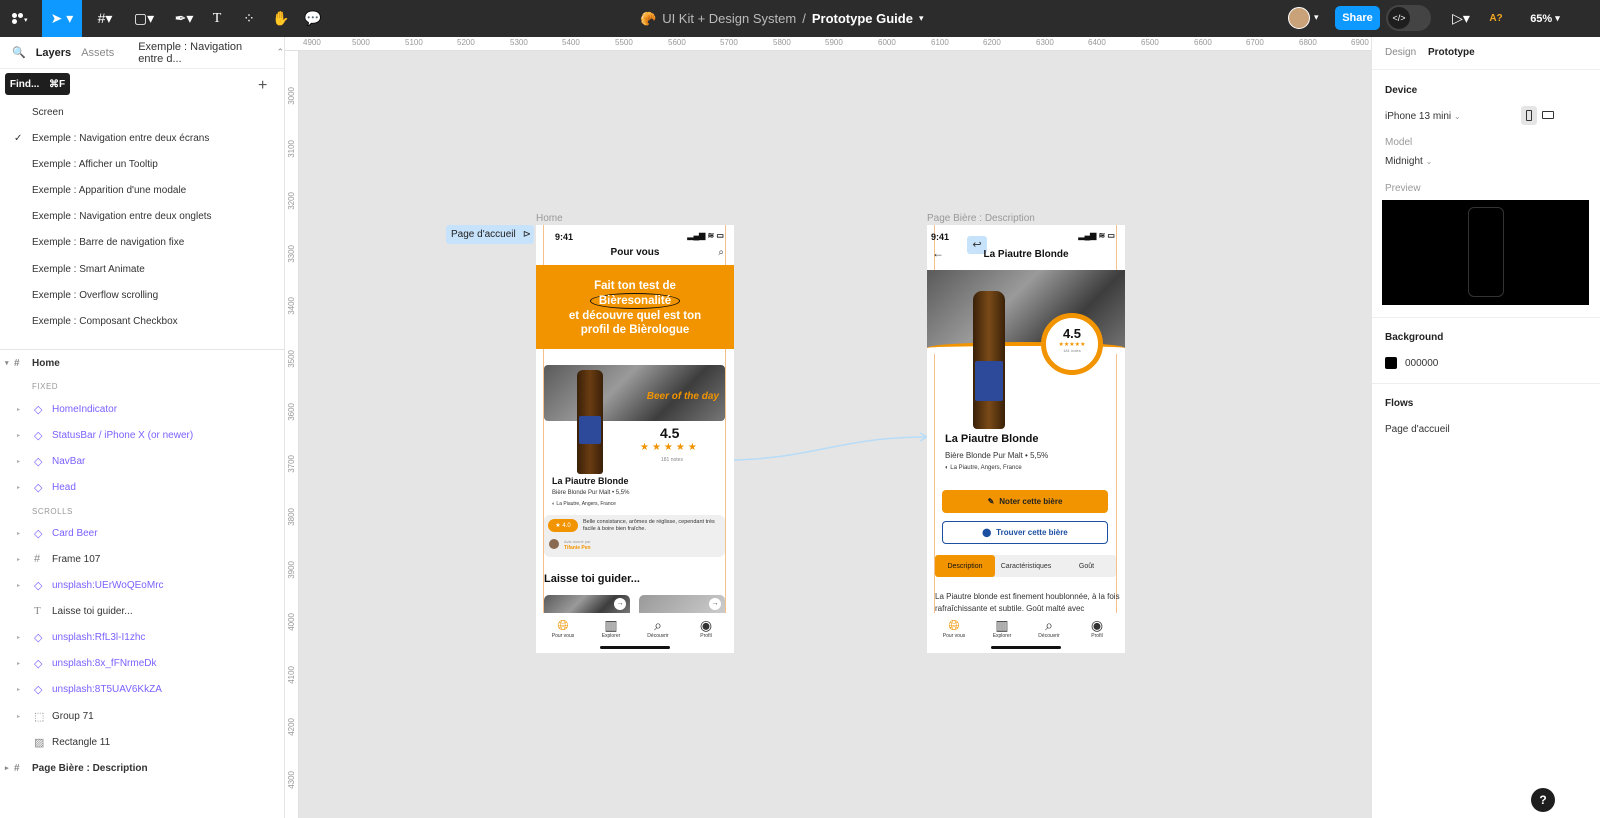  I want to click on pen-tool-button: ✒▾, so click(184, 18).